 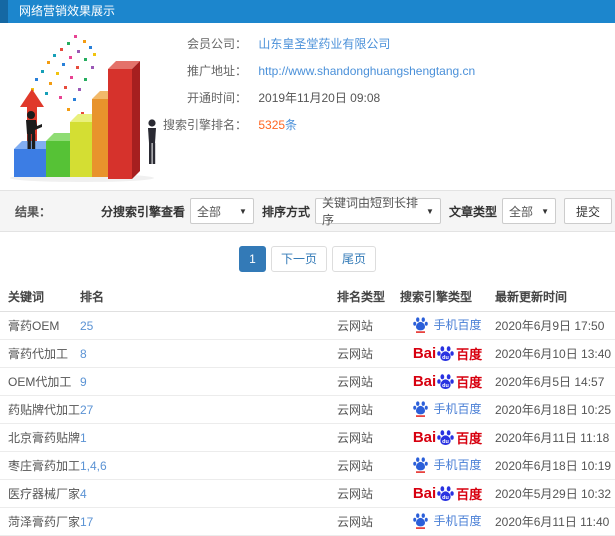 I want to click on table-row: 膏药代加工 8 云网站 手机百度 Bai, so click(x=307, y=354).